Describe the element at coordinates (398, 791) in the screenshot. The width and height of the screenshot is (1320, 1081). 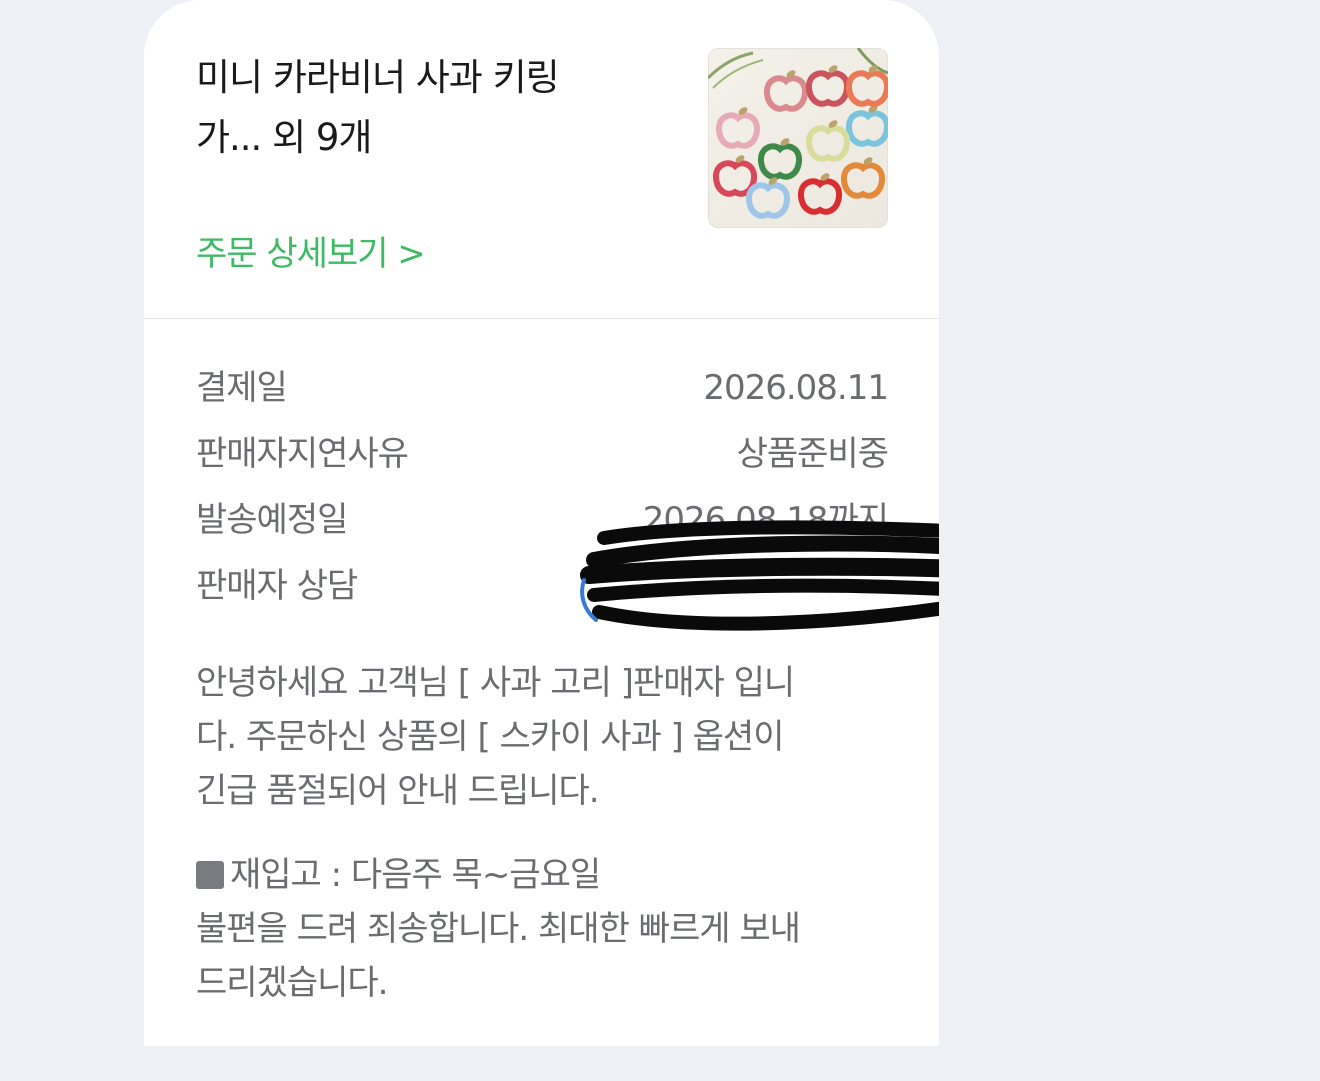
I see `message-line: 긴급 품절되어 안내 드립니다.` at that location.